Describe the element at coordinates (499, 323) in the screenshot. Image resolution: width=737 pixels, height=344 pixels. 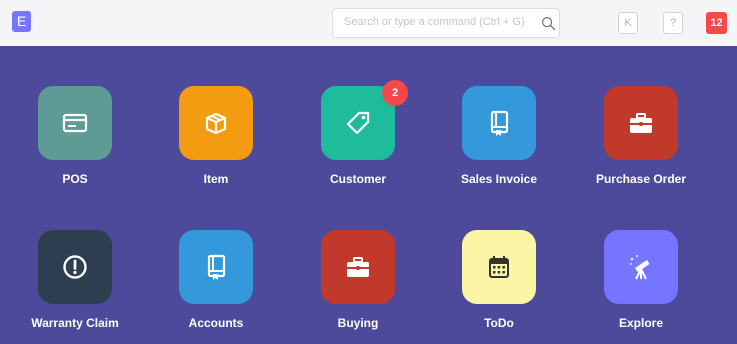
I see `tile-label: ToDo` at that location.